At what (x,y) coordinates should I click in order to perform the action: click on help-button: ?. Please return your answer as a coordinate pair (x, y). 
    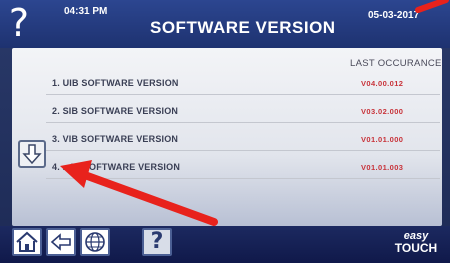
    Looking at the image, I should click on (157, 242).